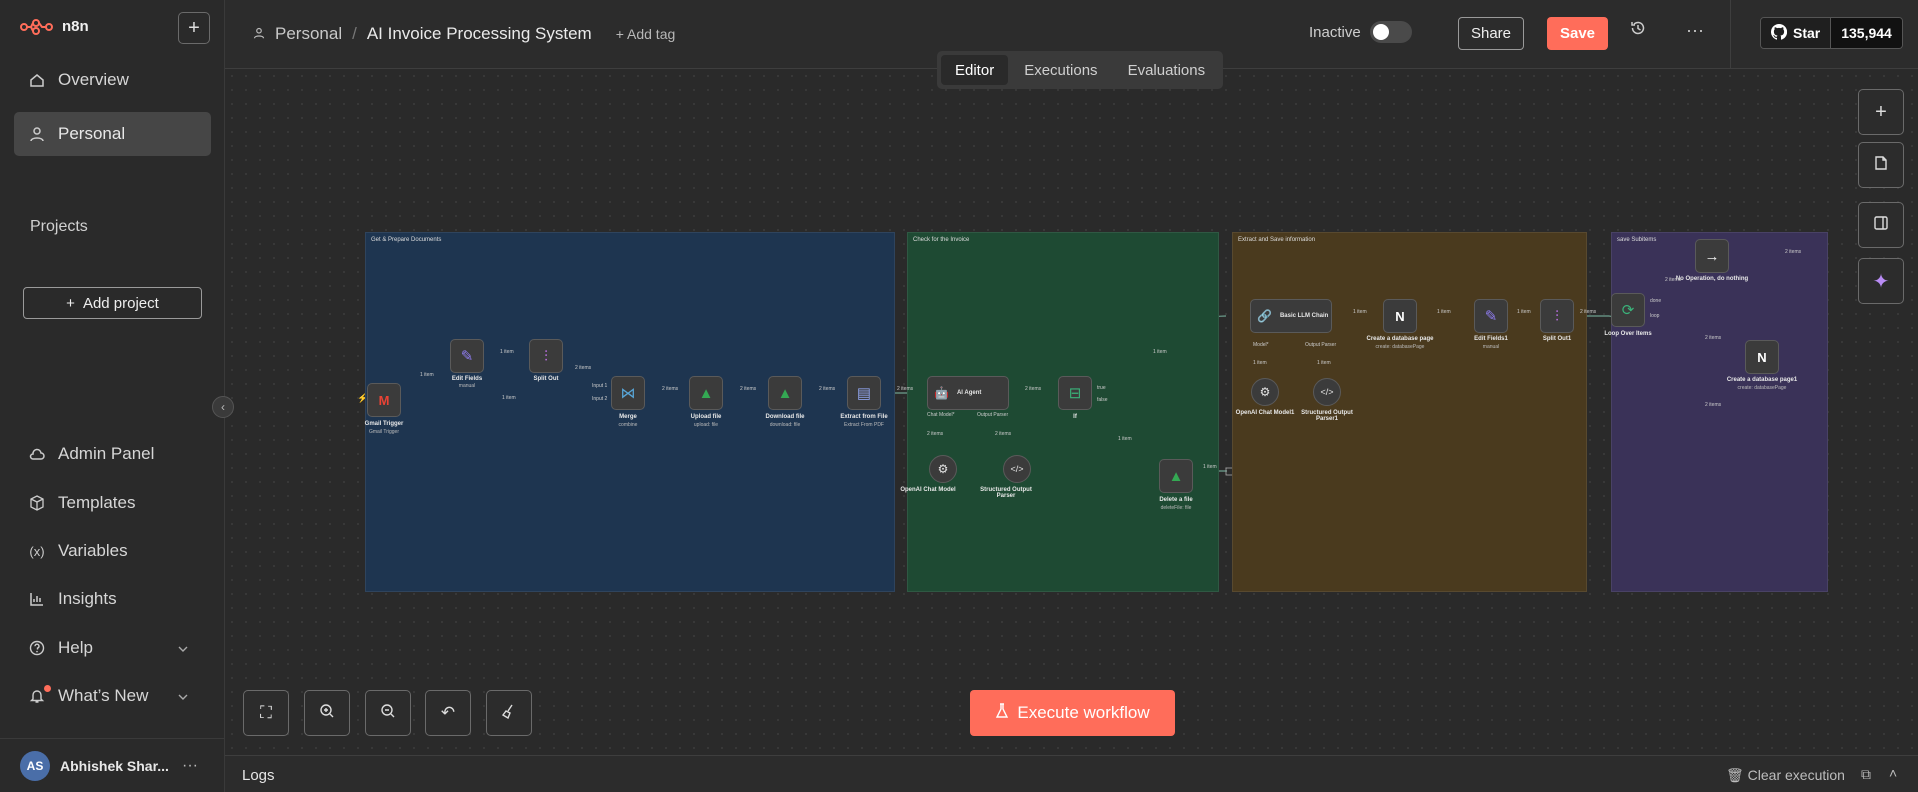 Image resolution: width=1918 pixels, height=792 pixels. Describe the element at coordinates (112, 551) in the screenshot. I see `sidebar-item-variables: (x) Variables` at that location.